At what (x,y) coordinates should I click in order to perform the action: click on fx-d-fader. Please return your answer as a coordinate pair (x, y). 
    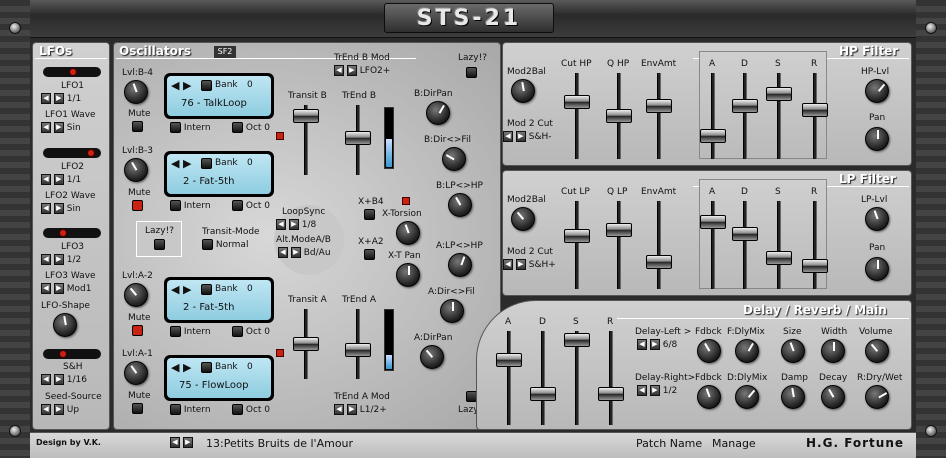
    Looking at the image, I should click on (543, 394).